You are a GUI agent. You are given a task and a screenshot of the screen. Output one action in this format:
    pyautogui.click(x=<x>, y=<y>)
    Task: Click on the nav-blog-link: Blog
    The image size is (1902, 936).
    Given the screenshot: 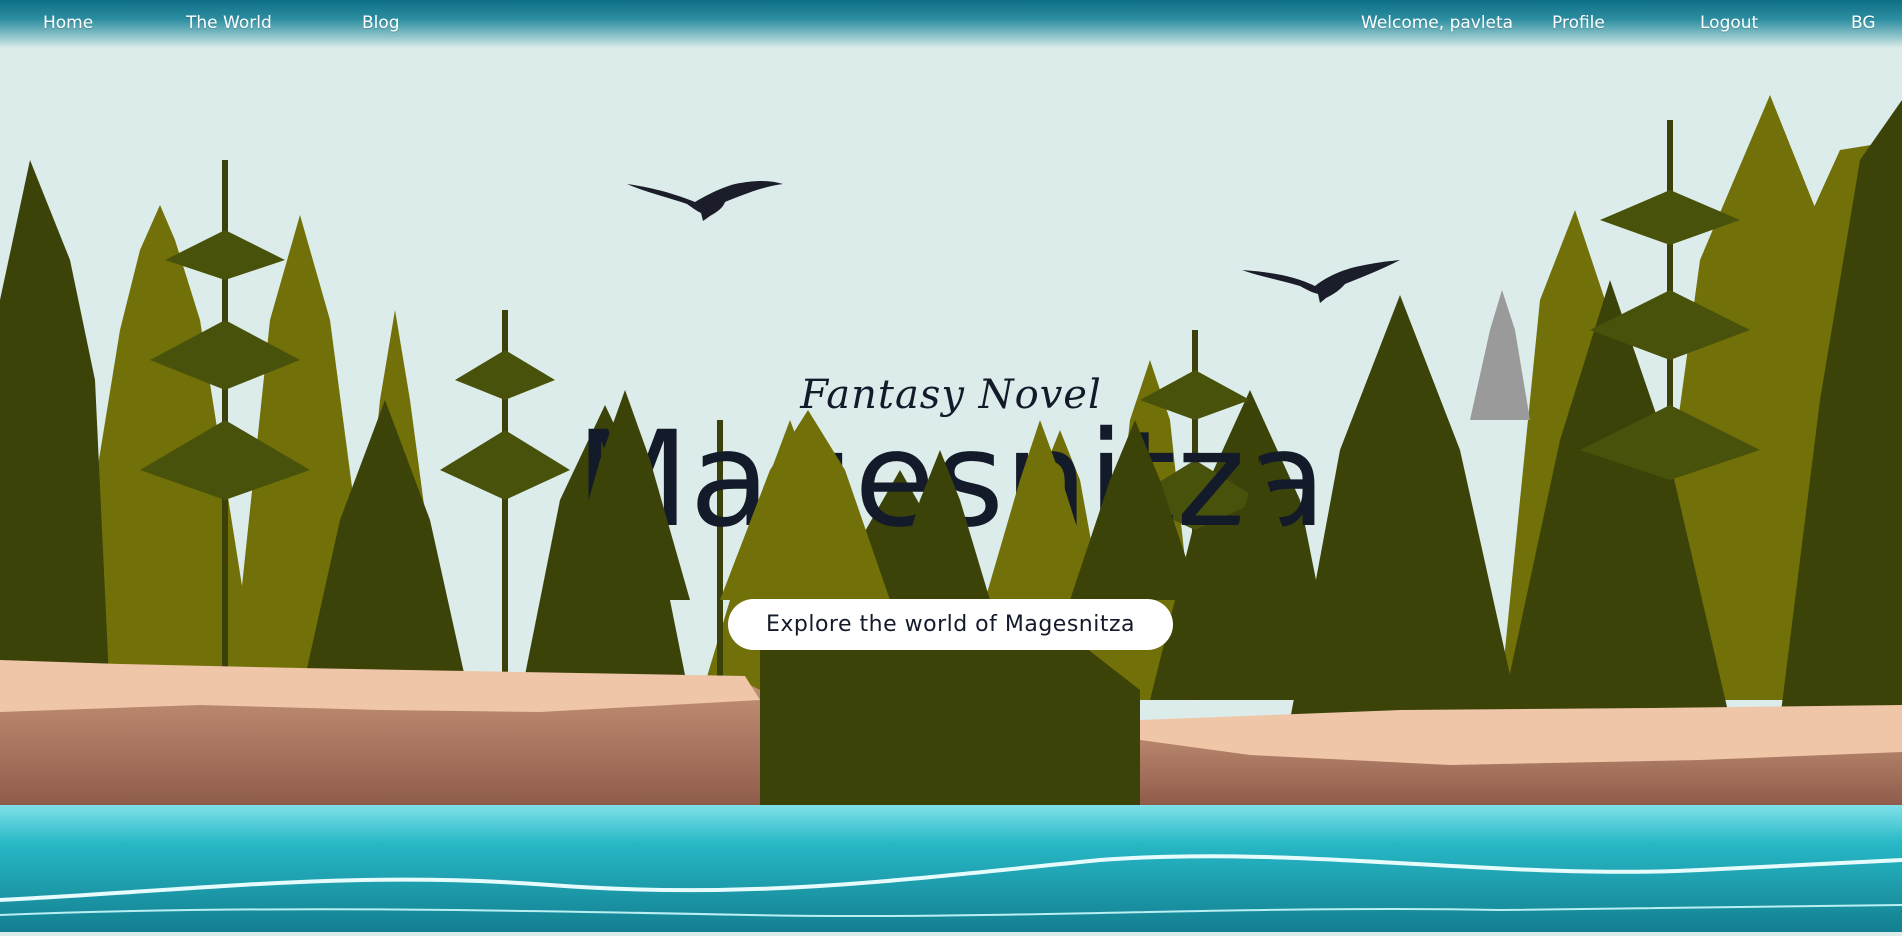 What is the action you would take?
    pyautogui.click(x=381, y=23)
    